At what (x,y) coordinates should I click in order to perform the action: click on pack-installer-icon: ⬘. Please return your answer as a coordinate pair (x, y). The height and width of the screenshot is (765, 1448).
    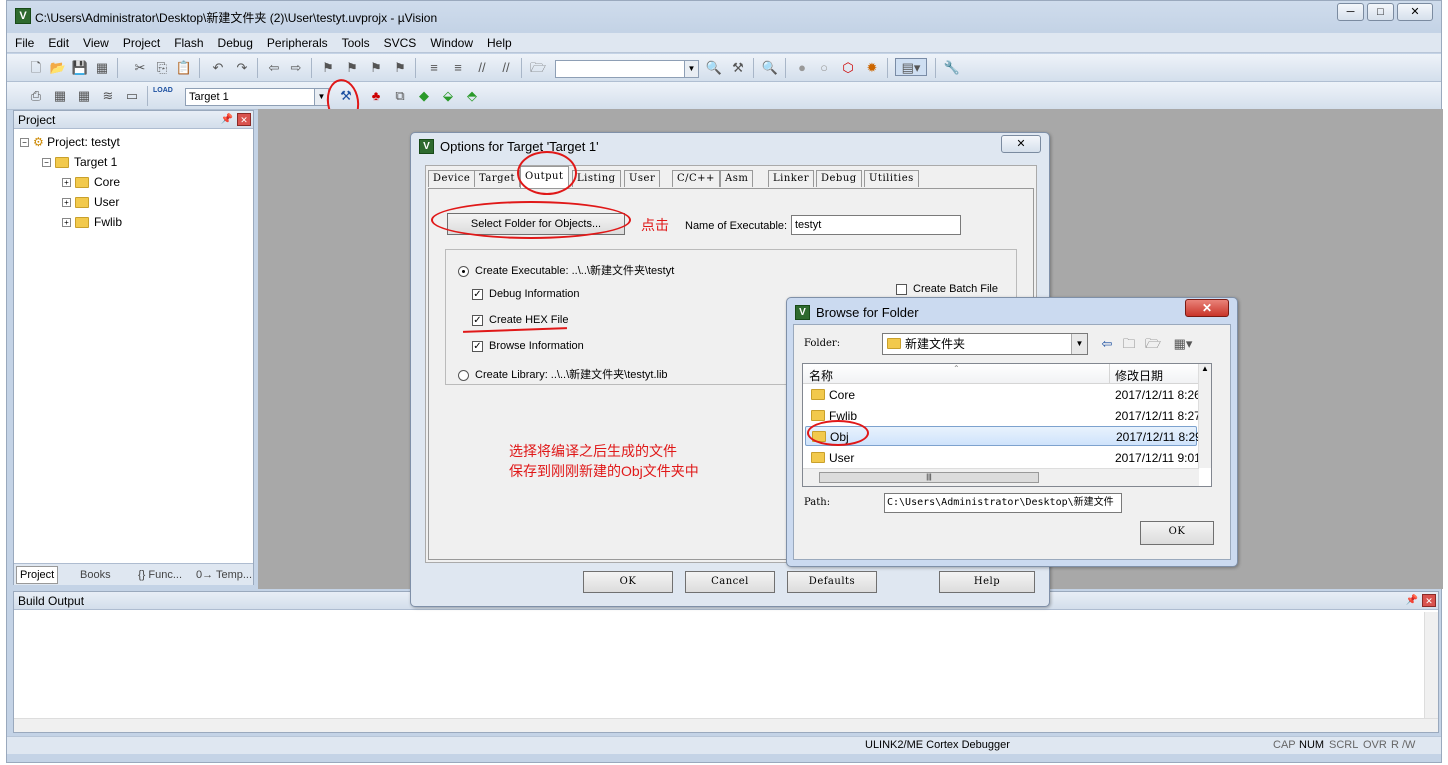
    Looking at the image, I should click on (472, 96).